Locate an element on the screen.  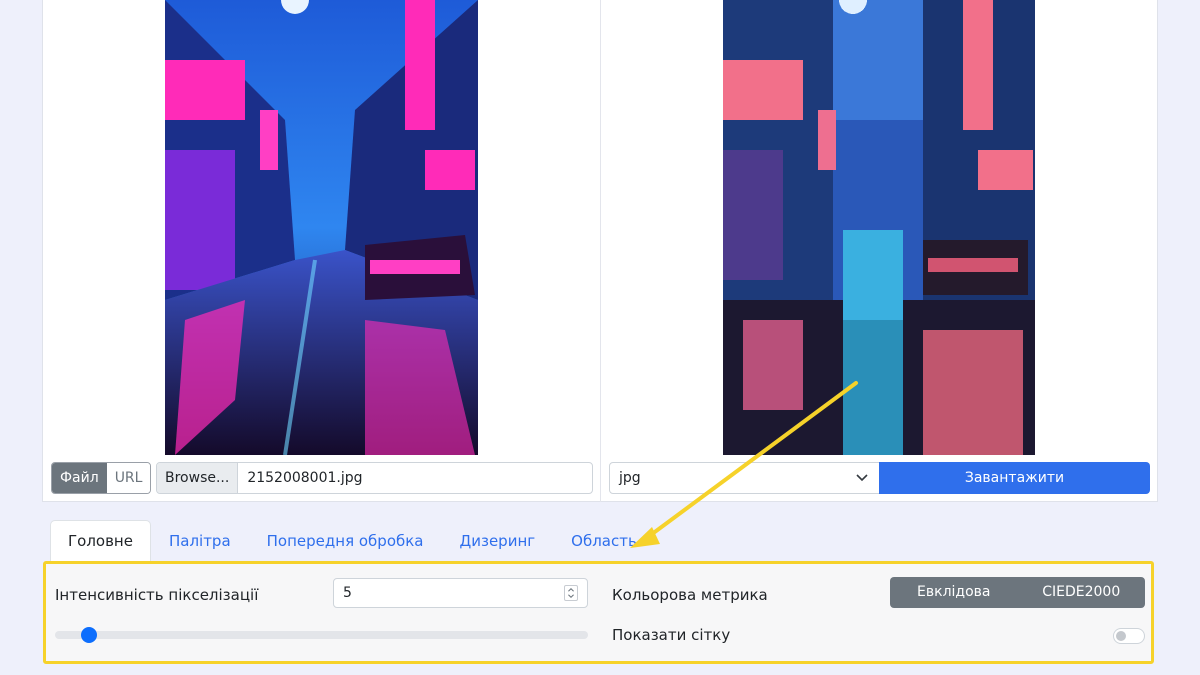
file-input: Browse... 2152008001.jpg is located at coordinates (374, 478).